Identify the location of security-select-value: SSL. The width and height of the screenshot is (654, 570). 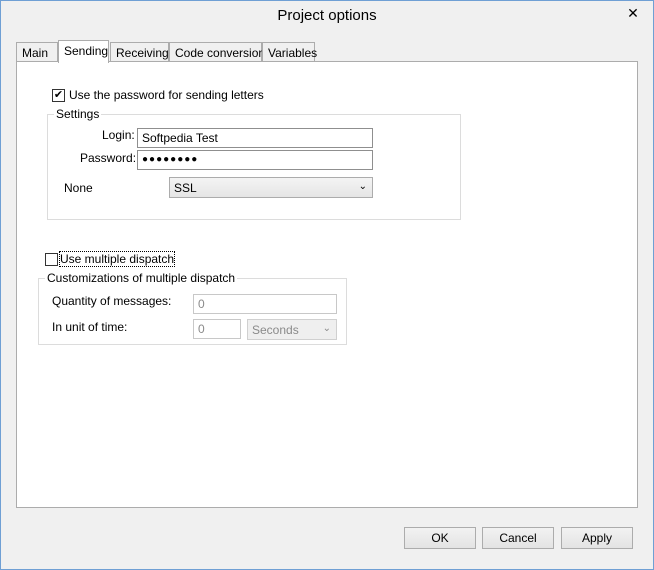
(185, 188).